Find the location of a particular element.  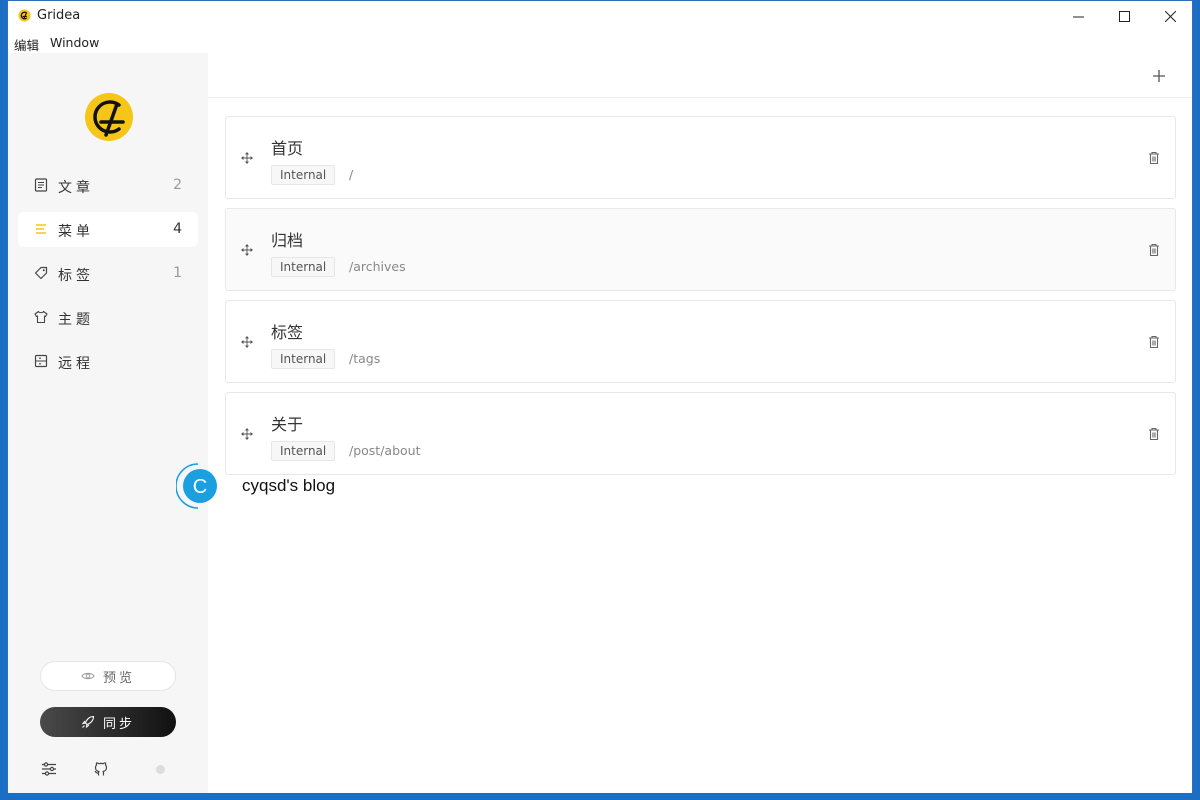

menu-item-card: 首页 Internal / is located at coordinates (700, 157).